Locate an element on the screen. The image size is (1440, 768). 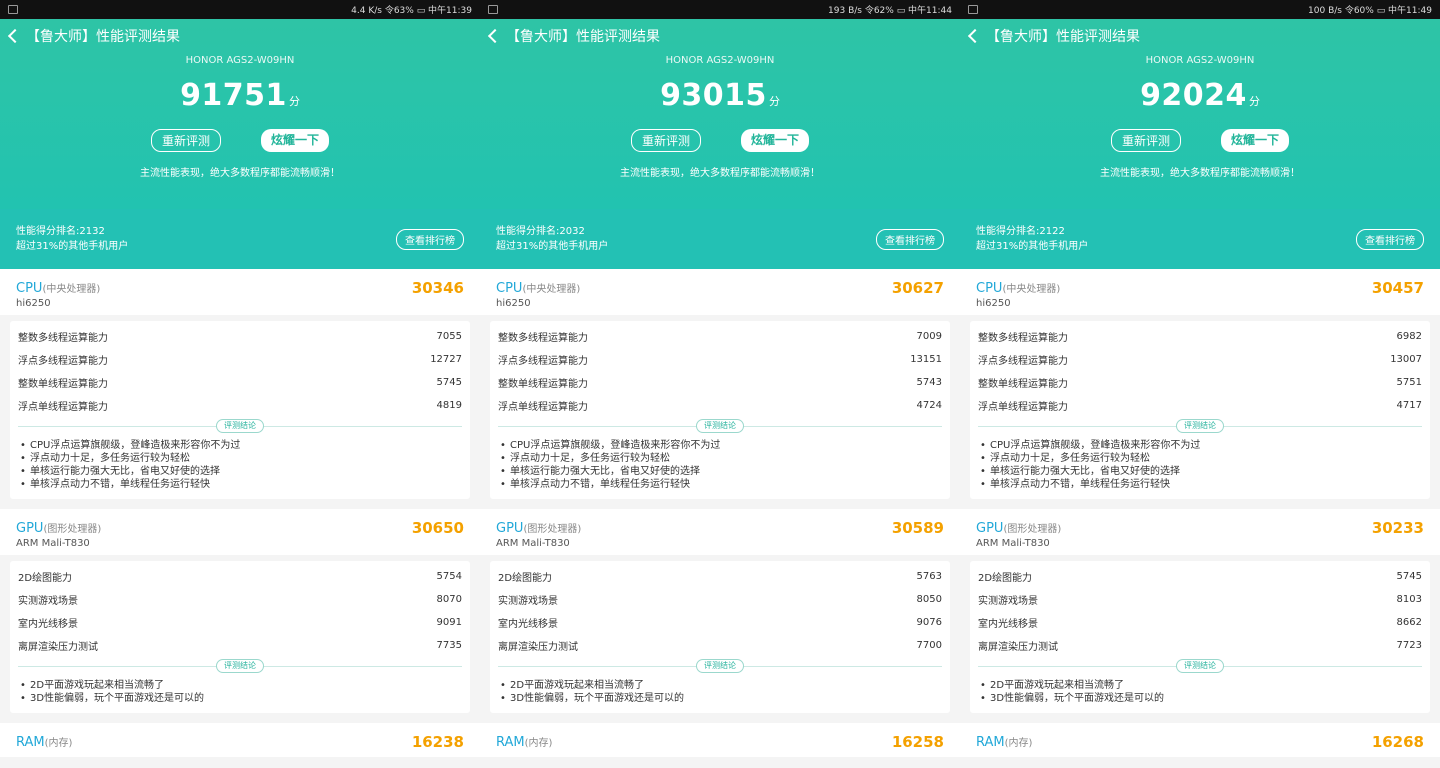
metric-value: 7009 is located at coordinates (929, 336).